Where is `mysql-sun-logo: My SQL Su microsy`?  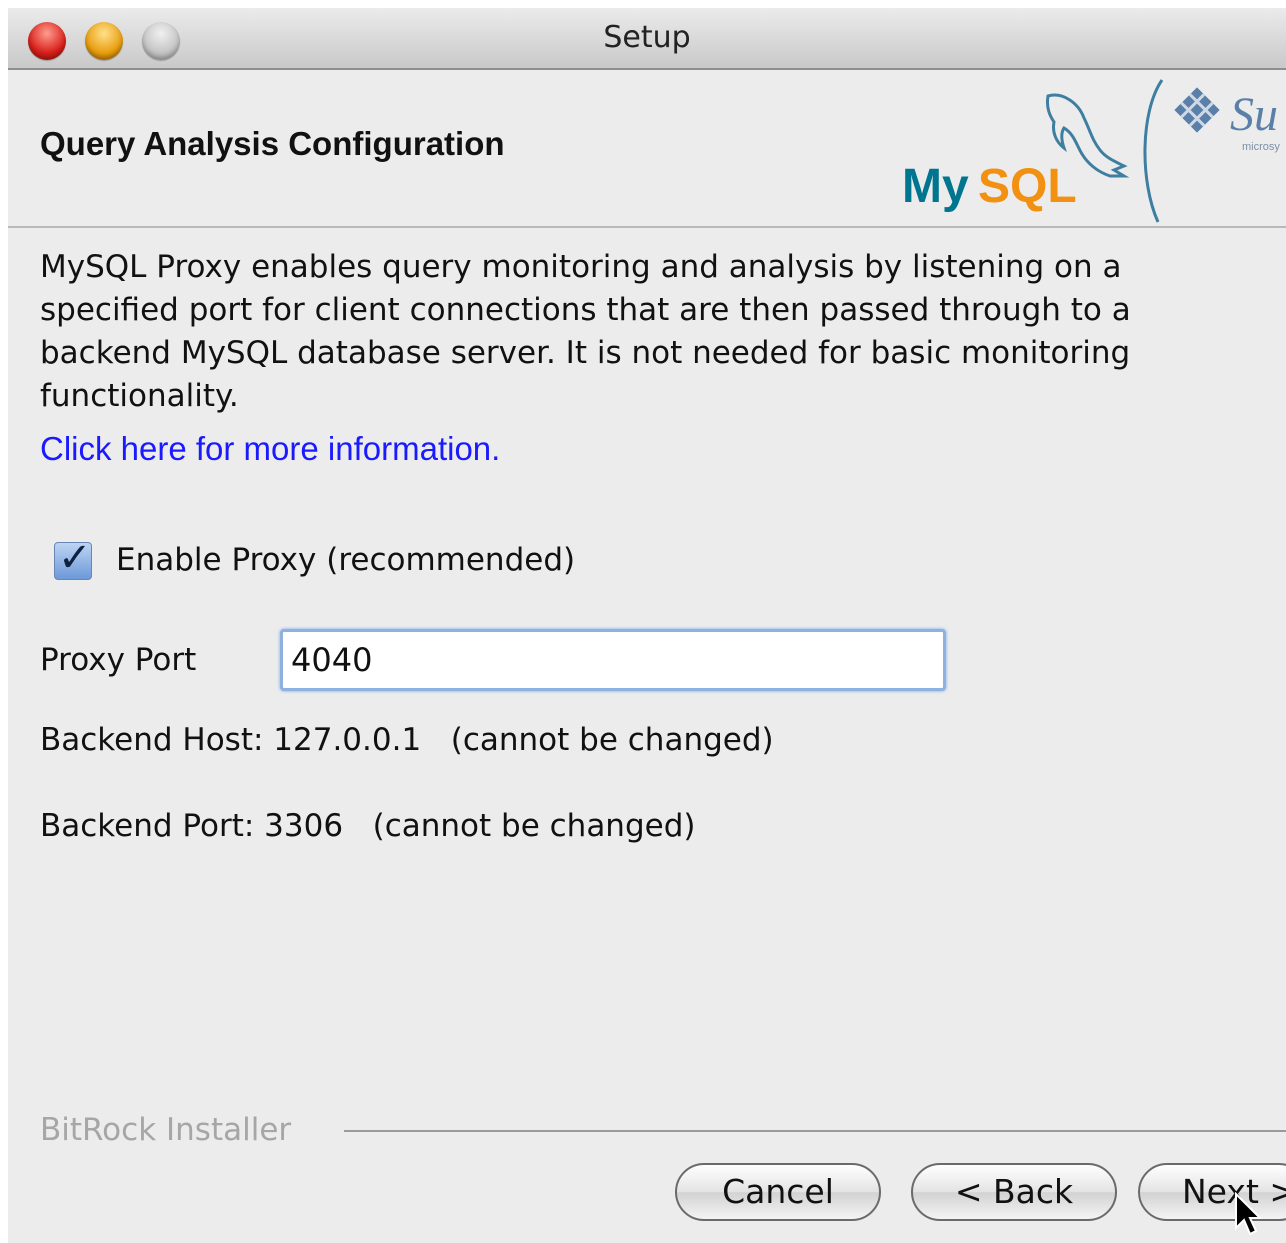 mysql-sun-logo: My SQL Su microsy is located at coordinates (1091, 151).